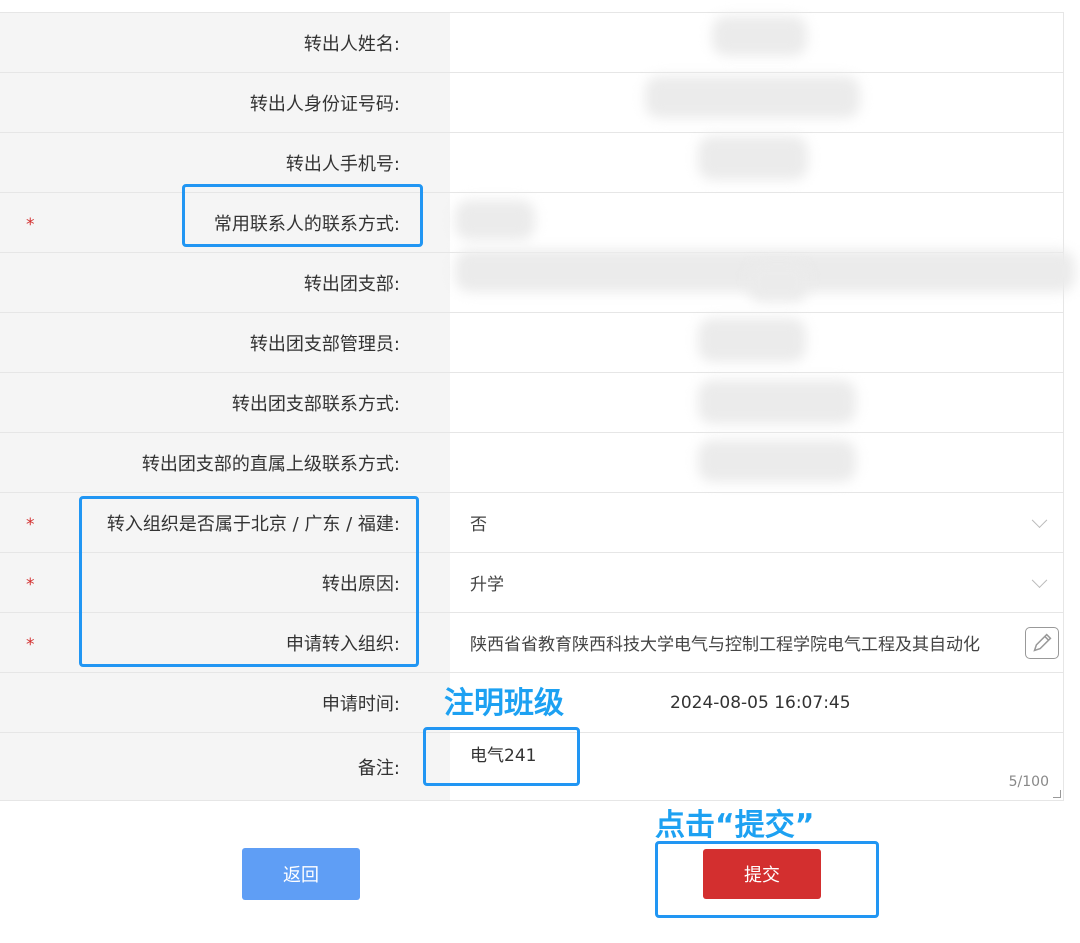  I want to click on back-button: 返回, so click(301, 874).